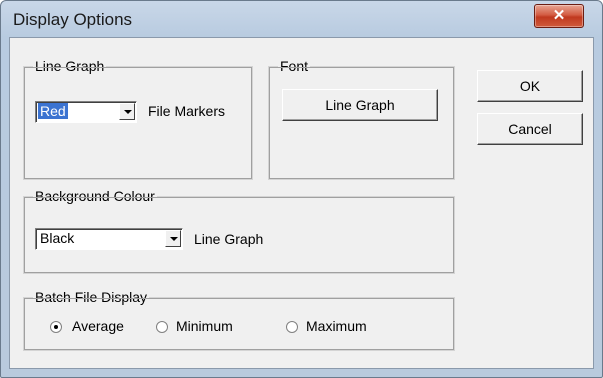  Describe the element at coordinates (86, 112) in the screenshot. I see `line-graph-color-combo: Red` at that location.